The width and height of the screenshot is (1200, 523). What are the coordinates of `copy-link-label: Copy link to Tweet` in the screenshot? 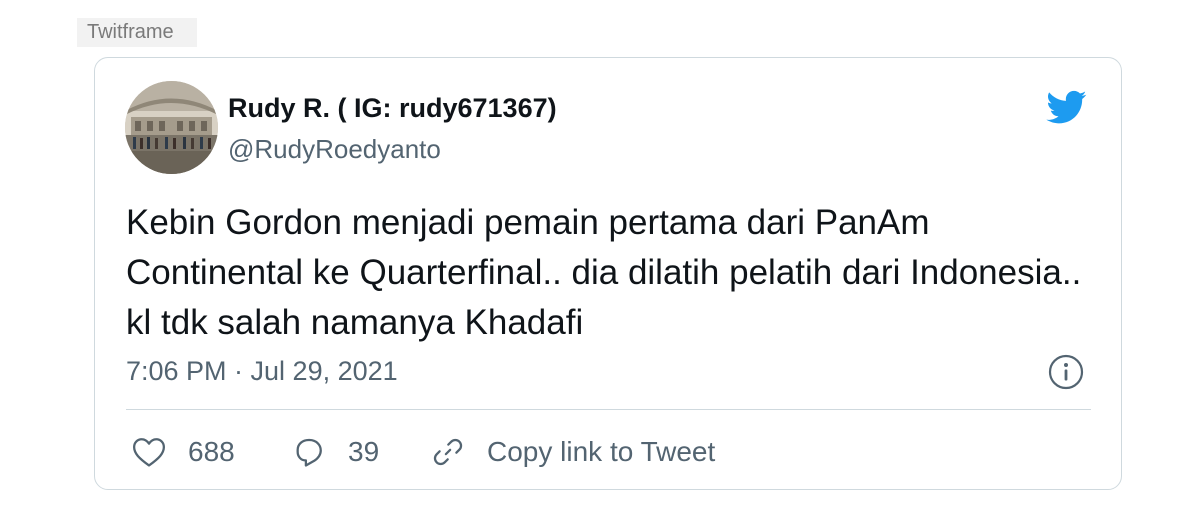 It's located at (601, 451).